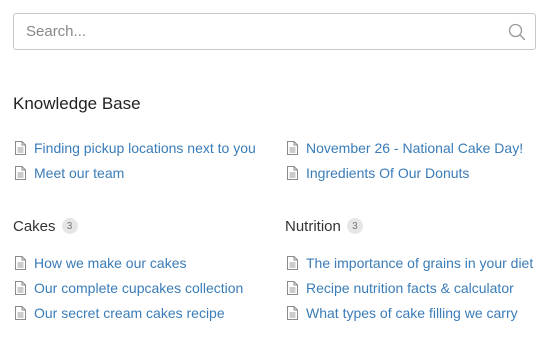 This screenshot has height=338, width=547. Describe the element at coordinates (517, 32) in the screenshot. I see `search-icon` at that location.